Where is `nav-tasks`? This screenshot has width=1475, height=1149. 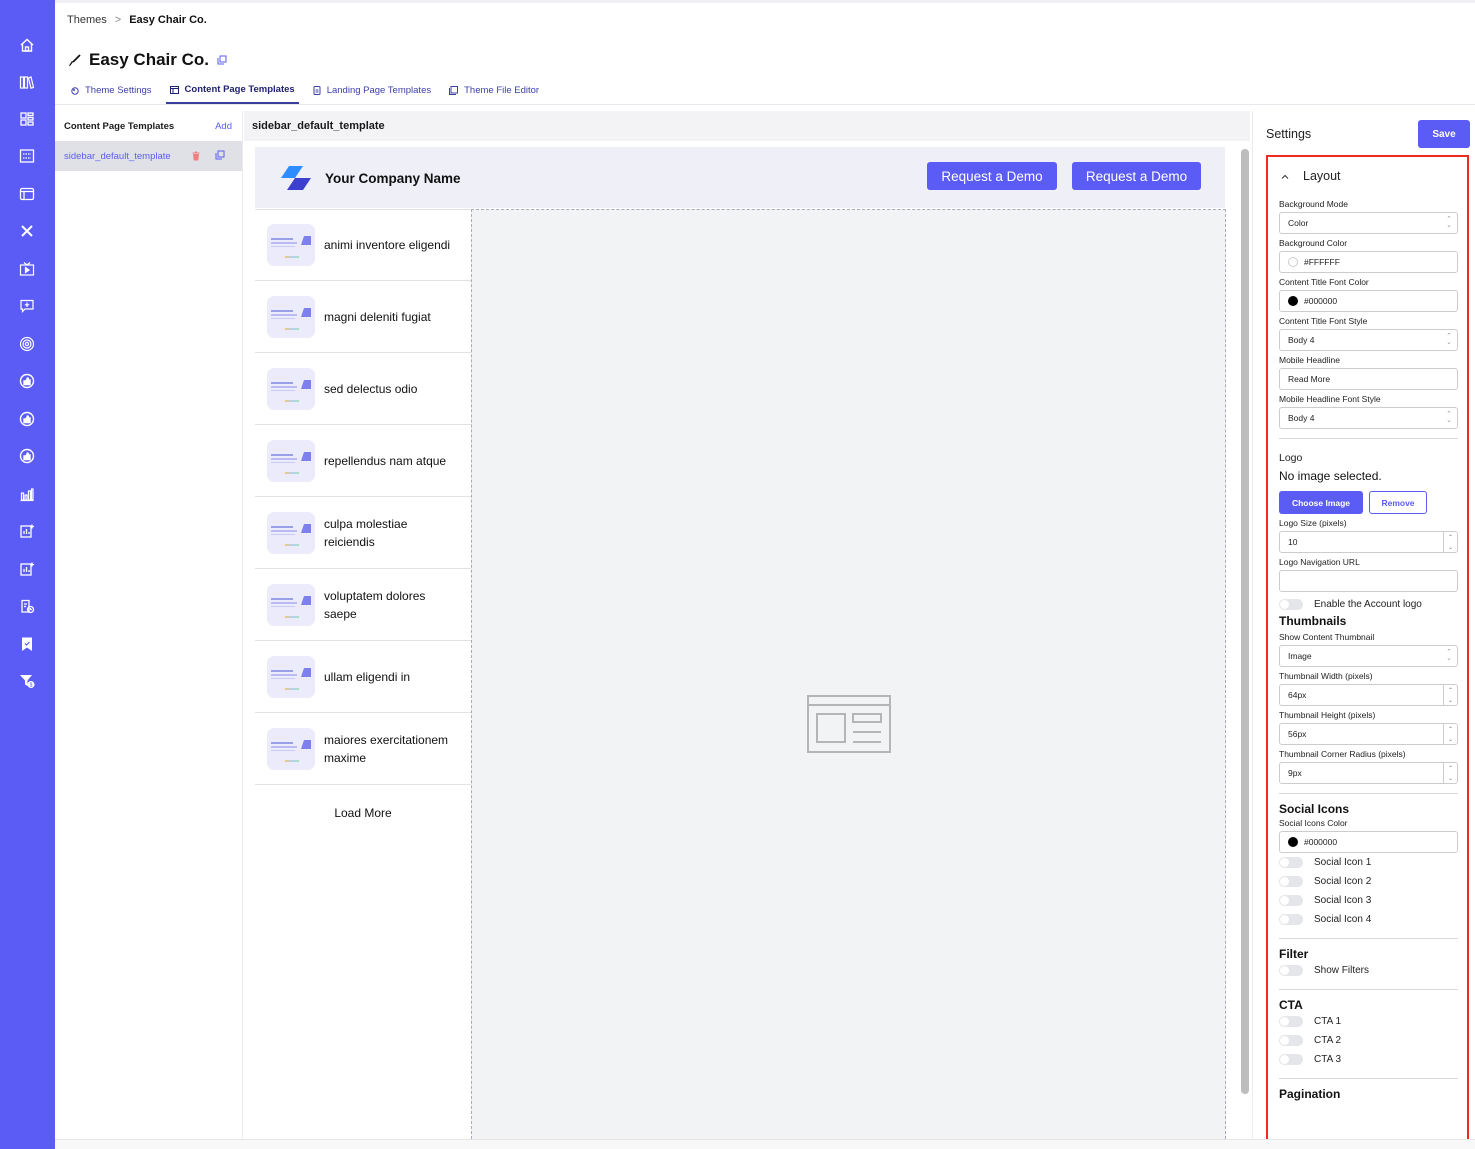 nav-tasks is located at coordinates (27, 606).